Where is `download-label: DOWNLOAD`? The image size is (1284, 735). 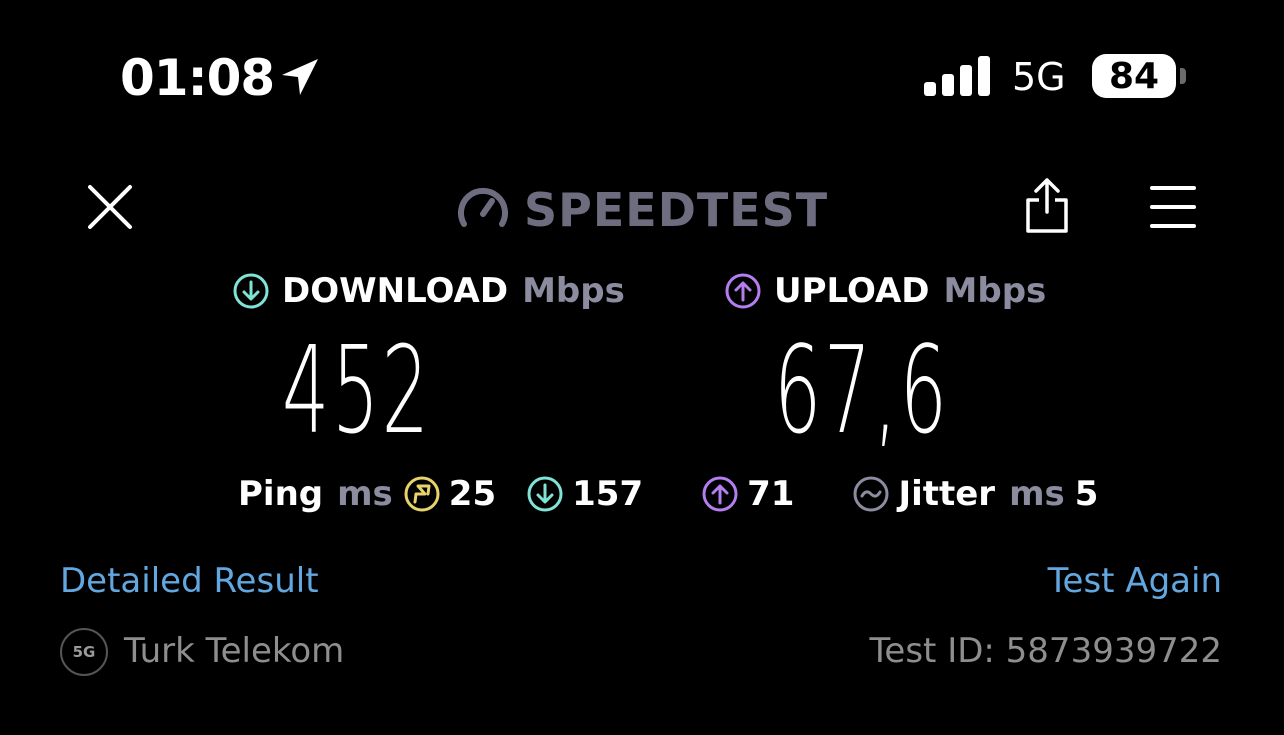 download-label: DOWNLOAD is located at coordinates (395, 291).